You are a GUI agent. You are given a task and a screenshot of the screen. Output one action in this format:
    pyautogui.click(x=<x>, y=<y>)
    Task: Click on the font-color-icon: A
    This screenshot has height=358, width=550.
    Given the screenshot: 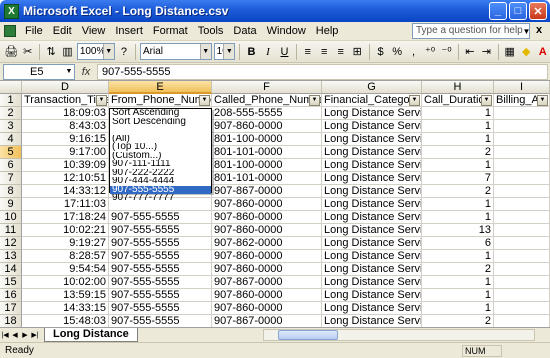 What is the action you would take?
    pyautogui.click(x=542, y=52)
    